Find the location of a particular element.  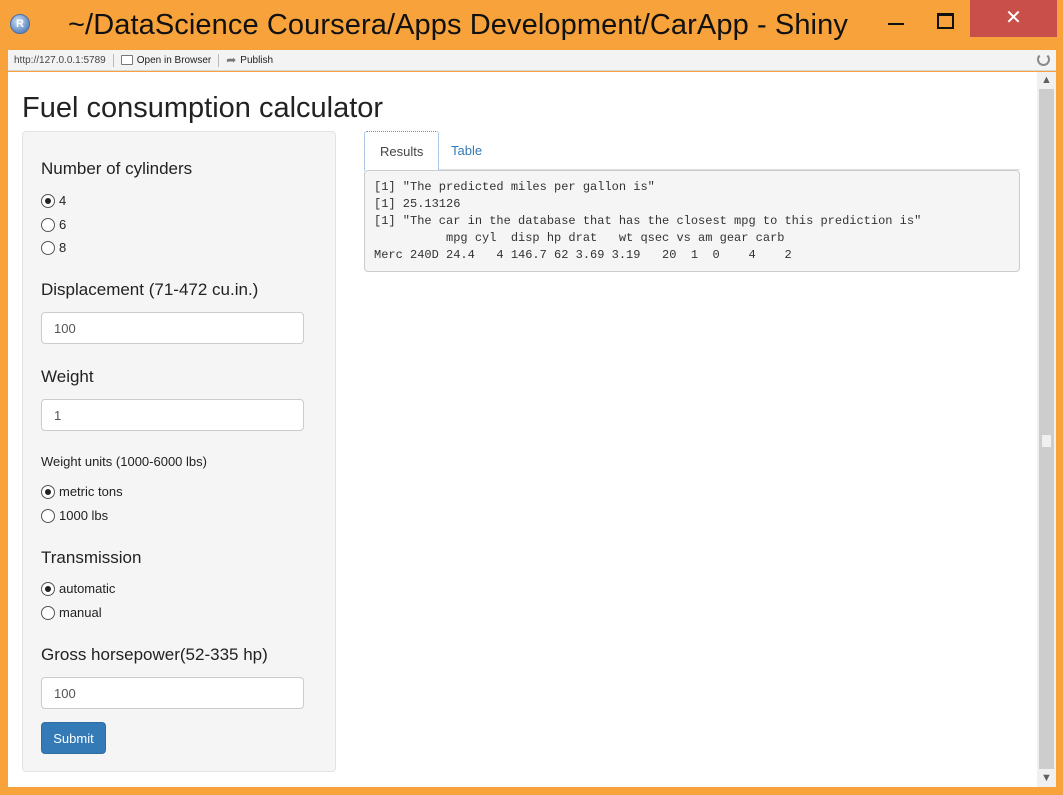

radio-label: manual is located at coordinates (80, 612).